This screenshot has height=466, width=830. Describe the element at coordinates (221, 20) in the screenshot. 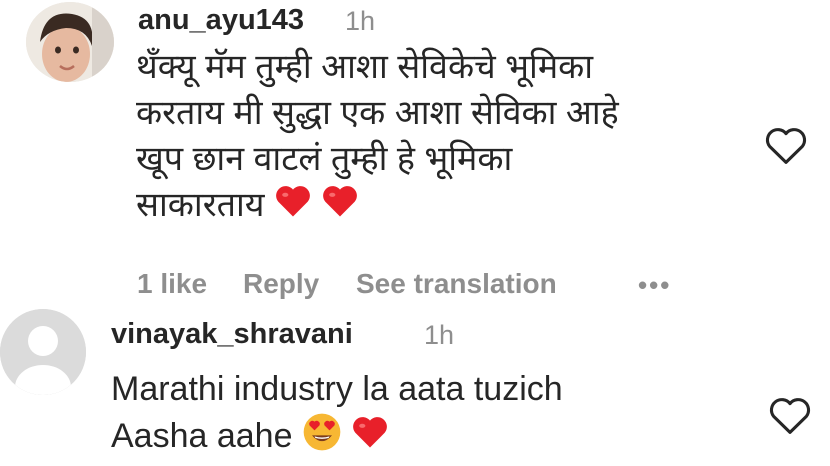

I see `comment-username: anu_ayu143` at that location.